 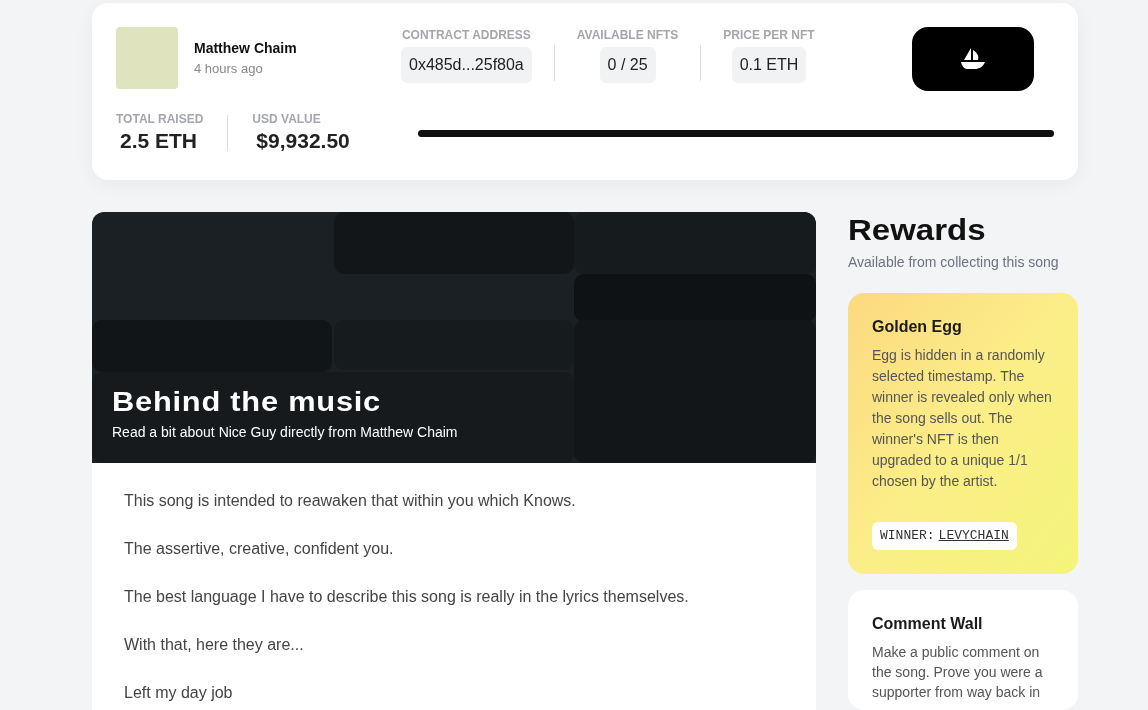 What do you see at coordinates (466, 65) in the screenshot?
I see `stat-value: 0x485d...25f80a` at bounding box center [466, 65].